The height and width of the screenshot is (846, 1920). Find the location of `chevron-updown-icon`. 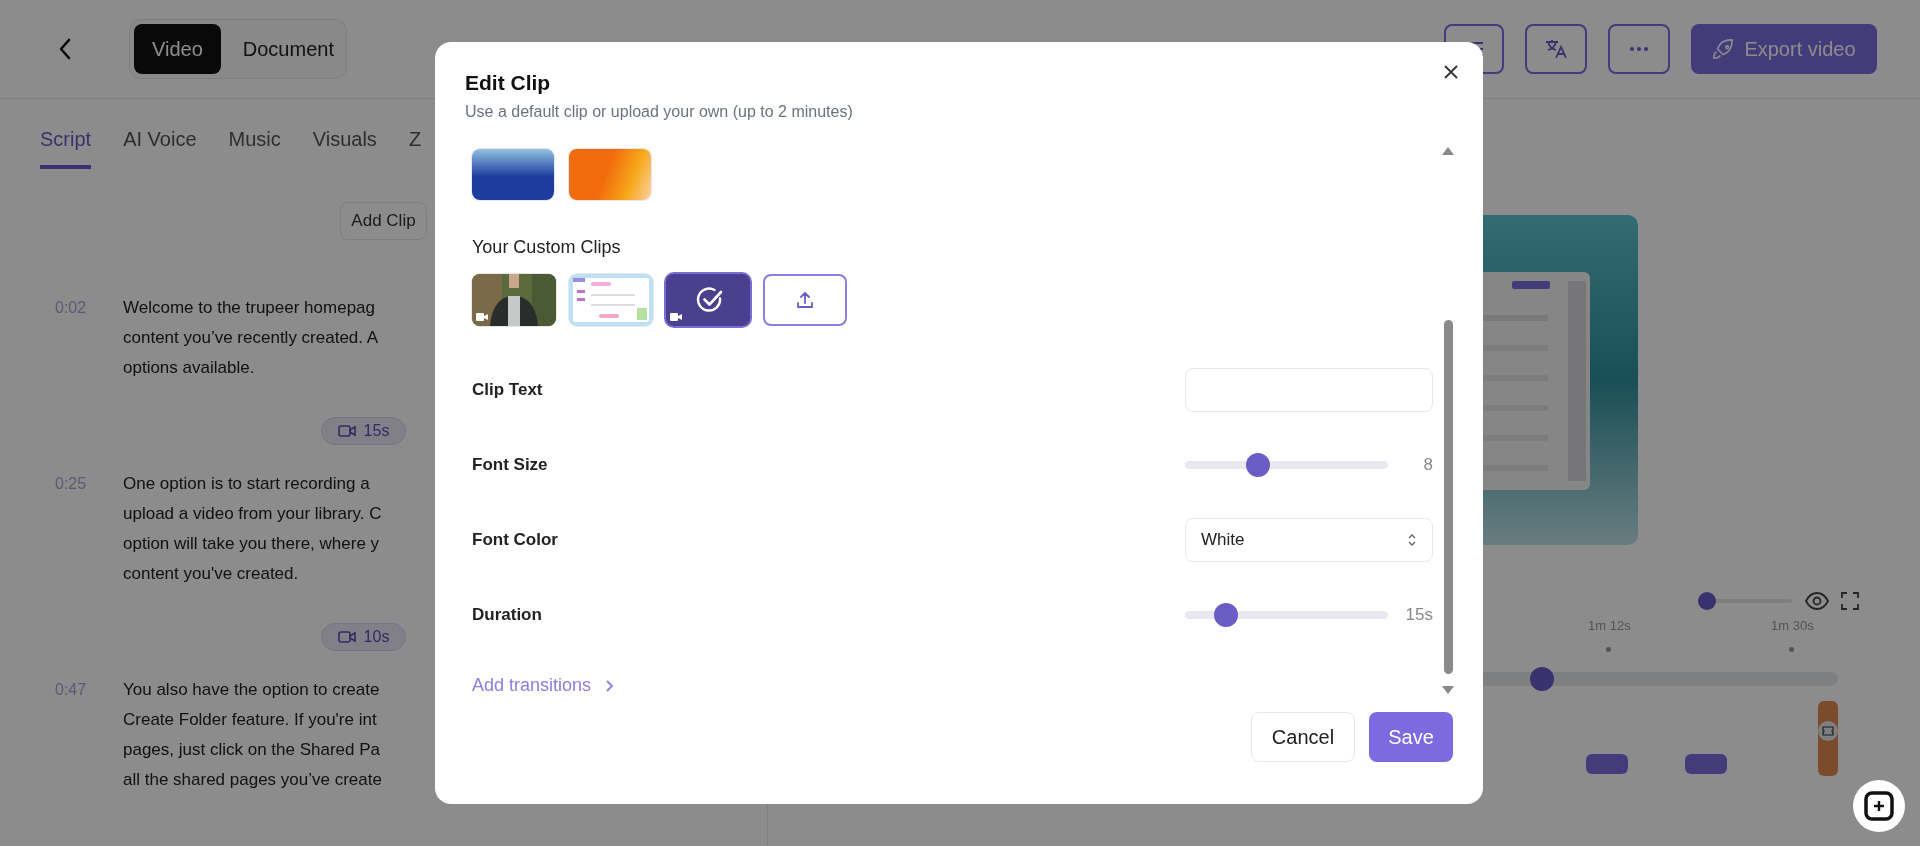

chevron-updown-icon is located at coordinates (1412, 540).